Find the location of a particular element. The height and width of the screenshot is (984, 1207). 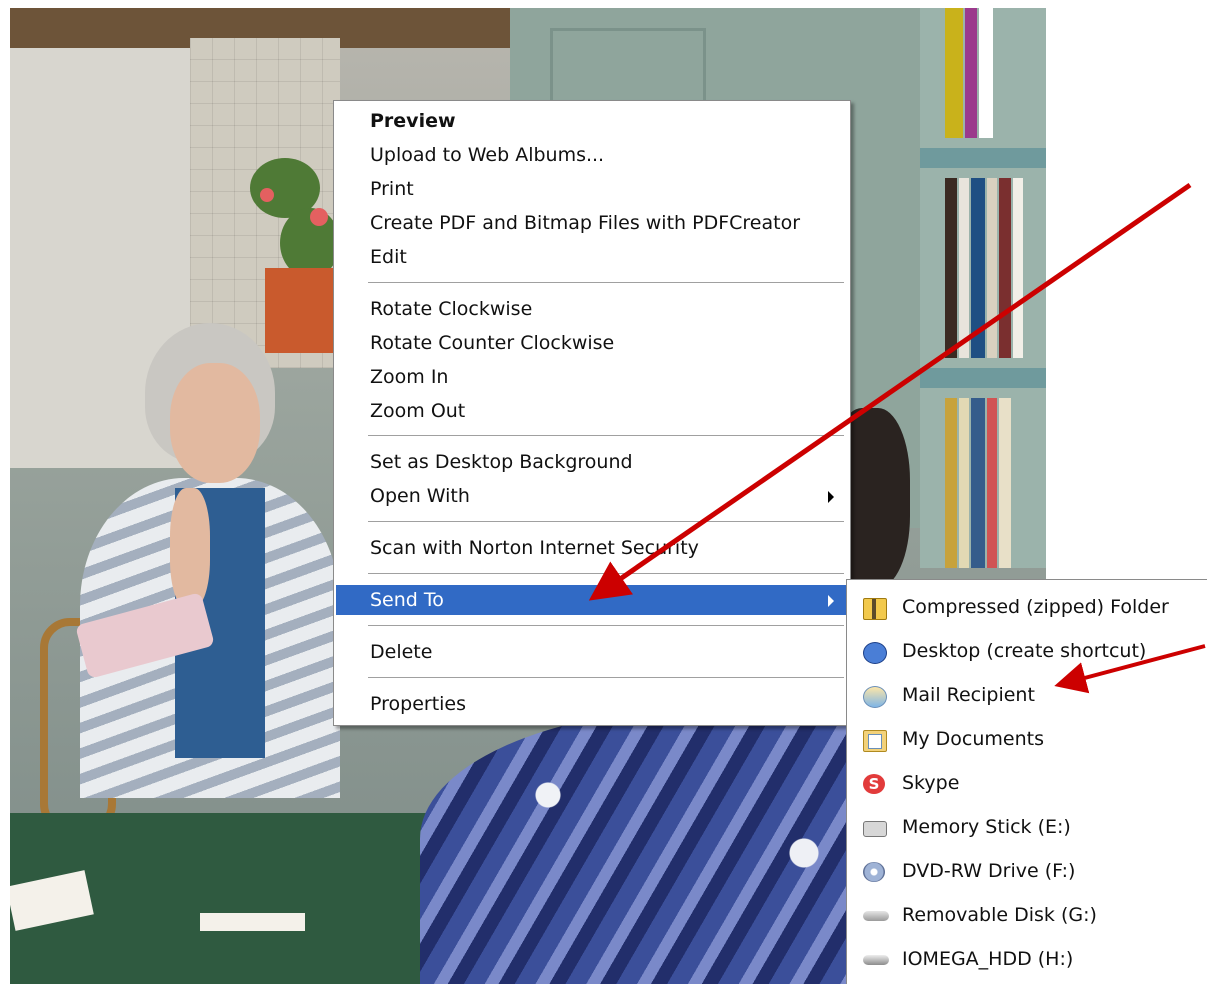

send-to-memory-stick: Memory Stick (E:) is located at coordinates (1030, 828).